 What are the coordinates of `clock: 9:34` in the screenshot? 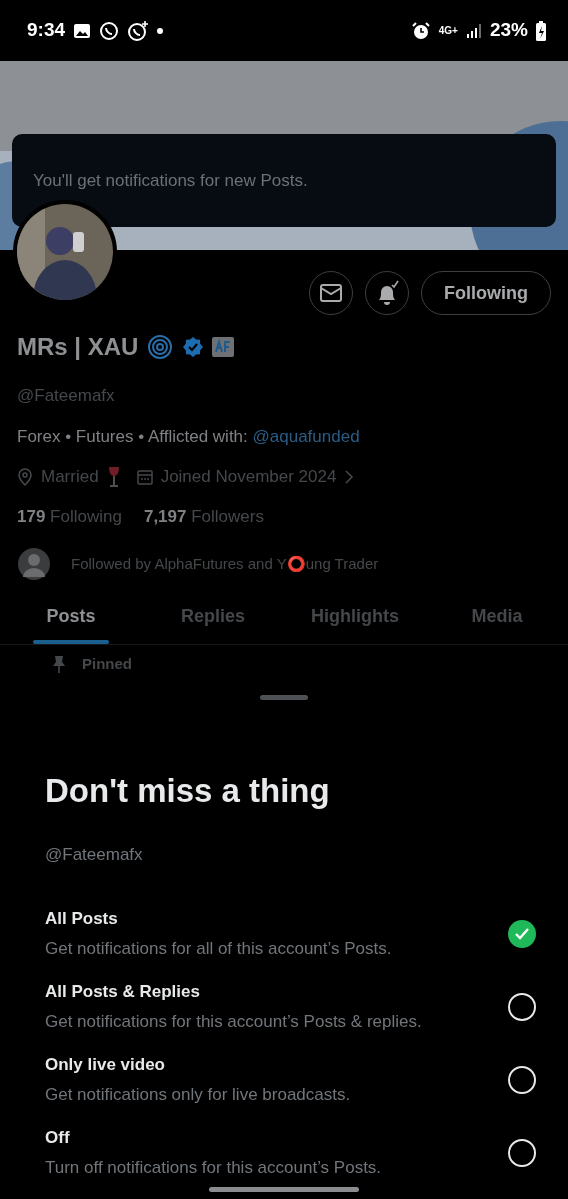 It's located at (46, 30).